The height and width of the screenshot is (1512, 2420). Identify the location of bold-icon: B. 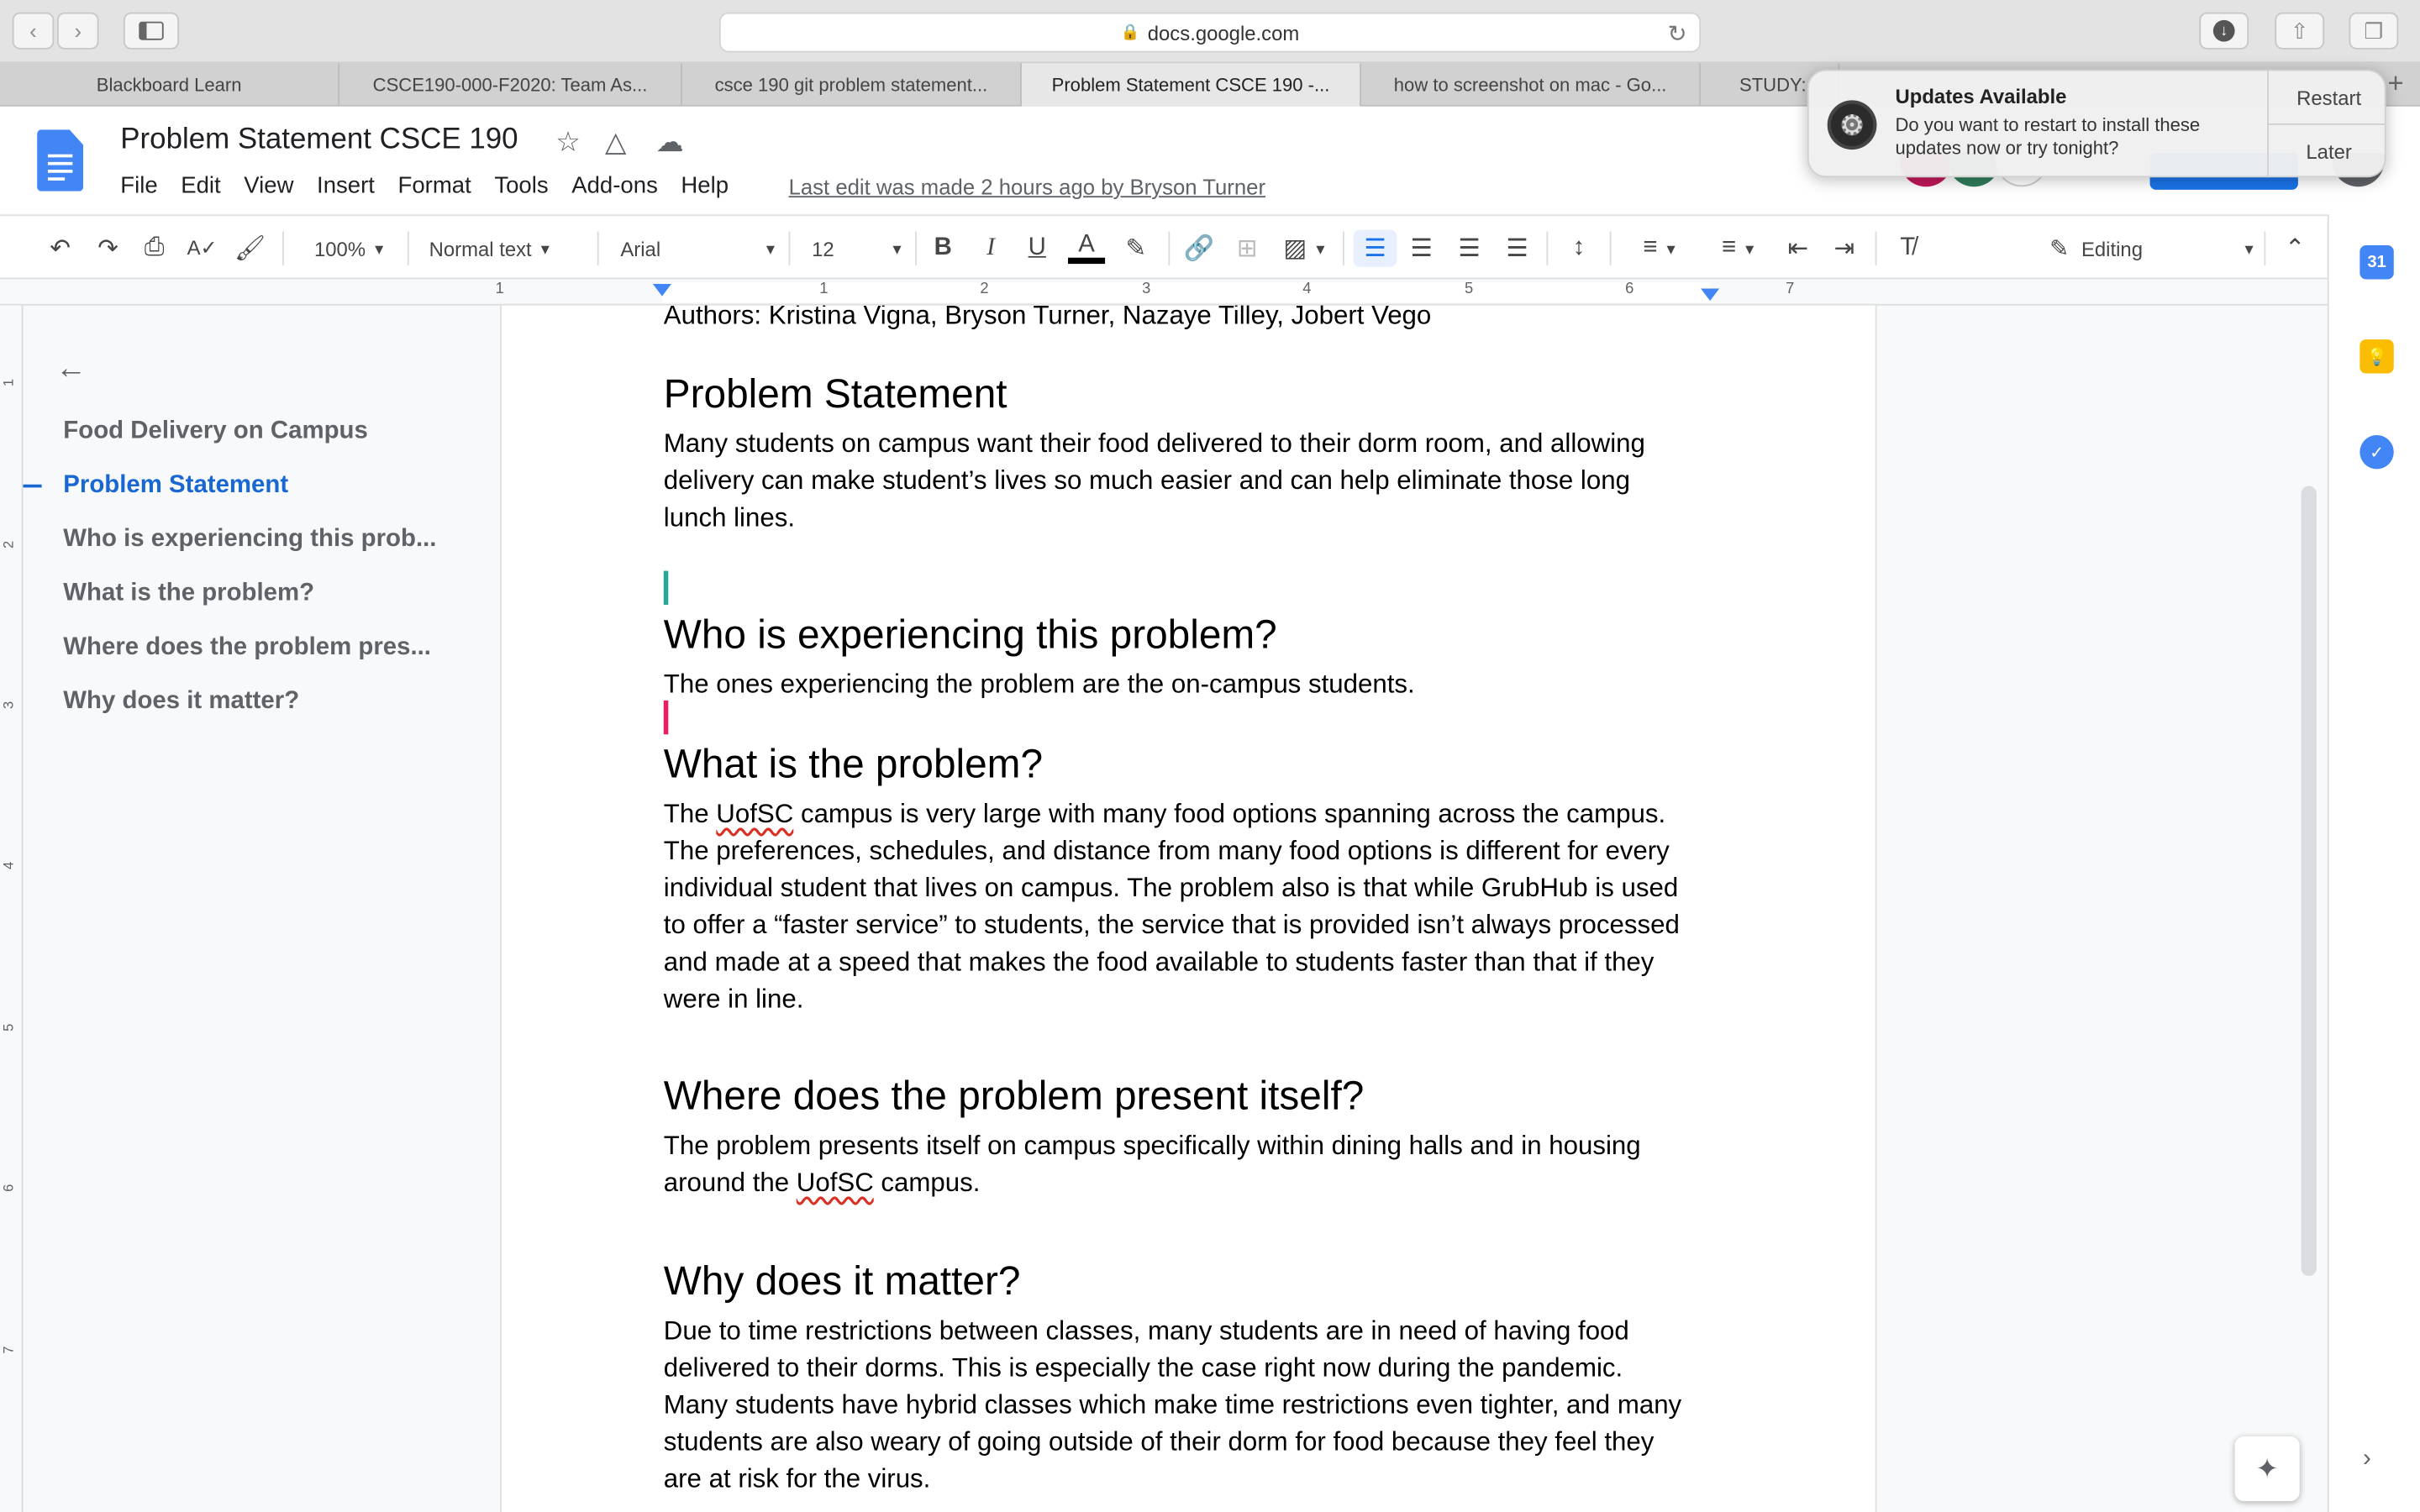
(943, 247).